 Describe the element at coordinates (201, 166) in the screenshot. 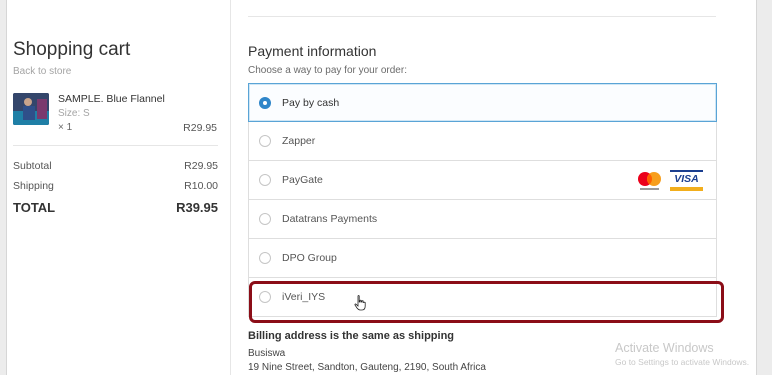

I see `subtotal-value: R29.95` at that location.